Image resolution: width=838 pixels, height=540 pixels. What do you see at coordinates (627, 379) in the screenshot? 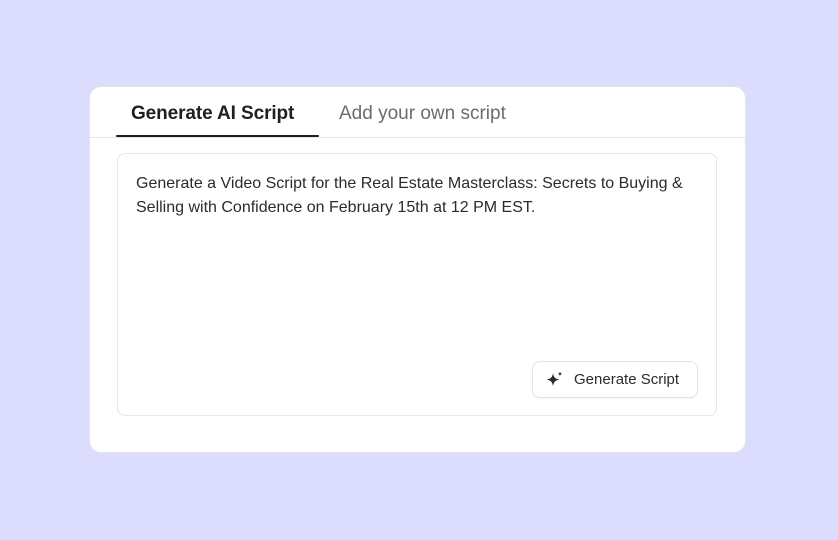
I see `generate-script-label: Generate Script` at bounding box center [627, 379].